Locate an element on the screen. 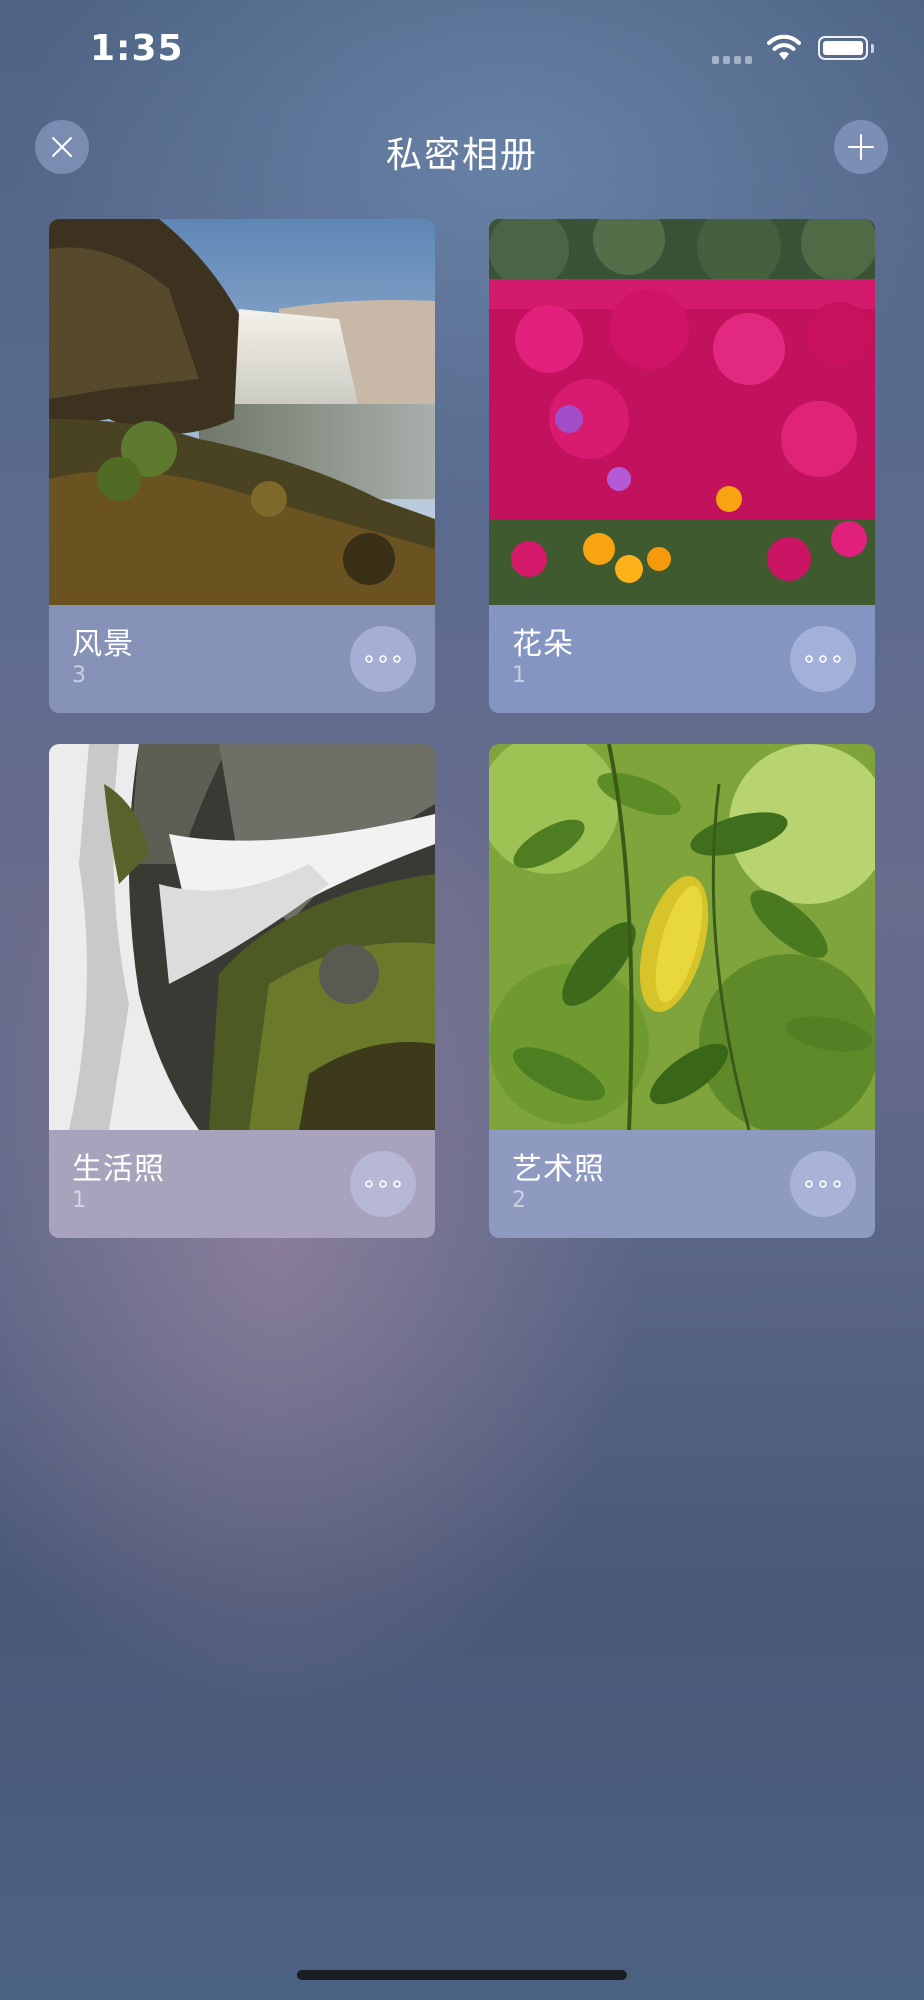 The height and width of the screenshot is (2000, 924). album-card: 生活照 1 is located at coordinates (242, 991).